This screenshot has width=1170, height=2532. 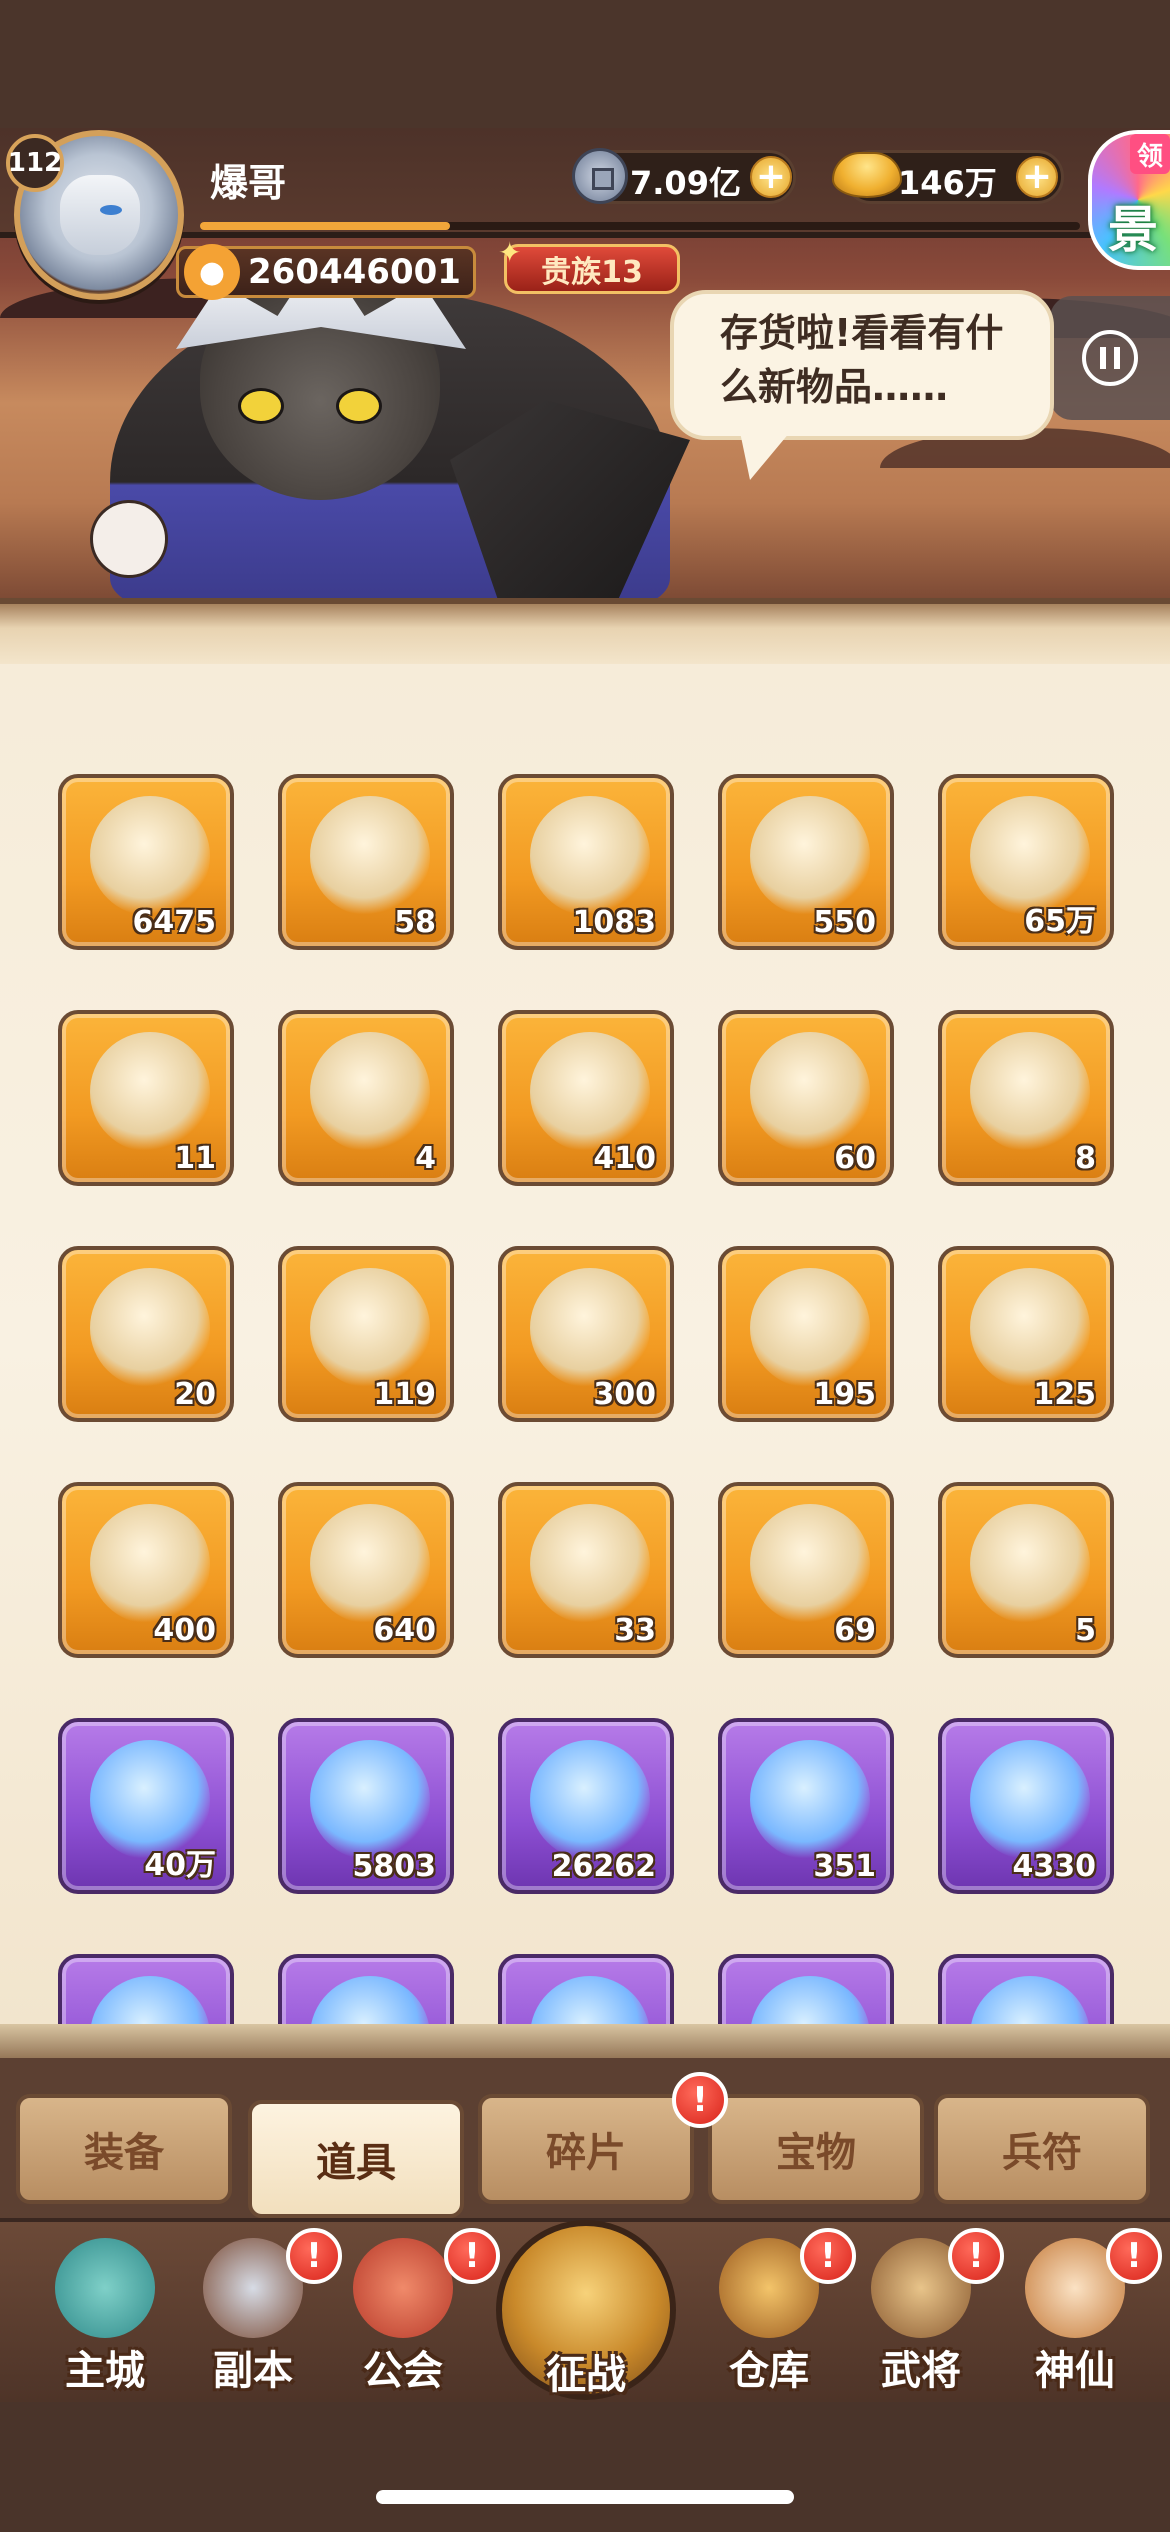 I want to click on item-slot: 11, so click(x=146, y=1098).